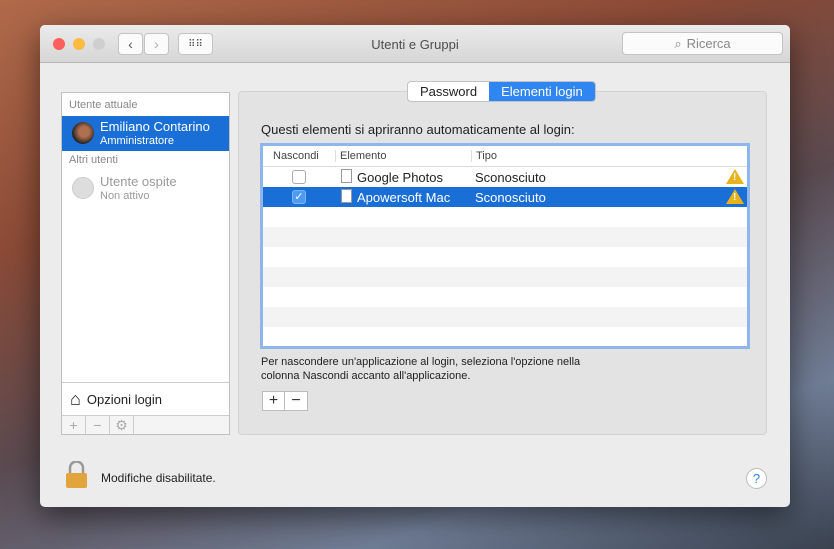  I want to click on item-name: Google Photos, so click(400, 177).